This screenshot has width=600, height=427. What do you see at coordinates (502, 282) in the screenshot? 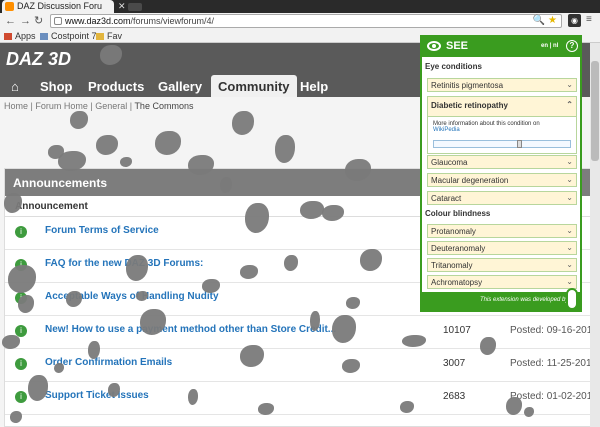
I see `condition-achromatopsy: Achromatopsy ⌄` at bounding box center [502, 282].